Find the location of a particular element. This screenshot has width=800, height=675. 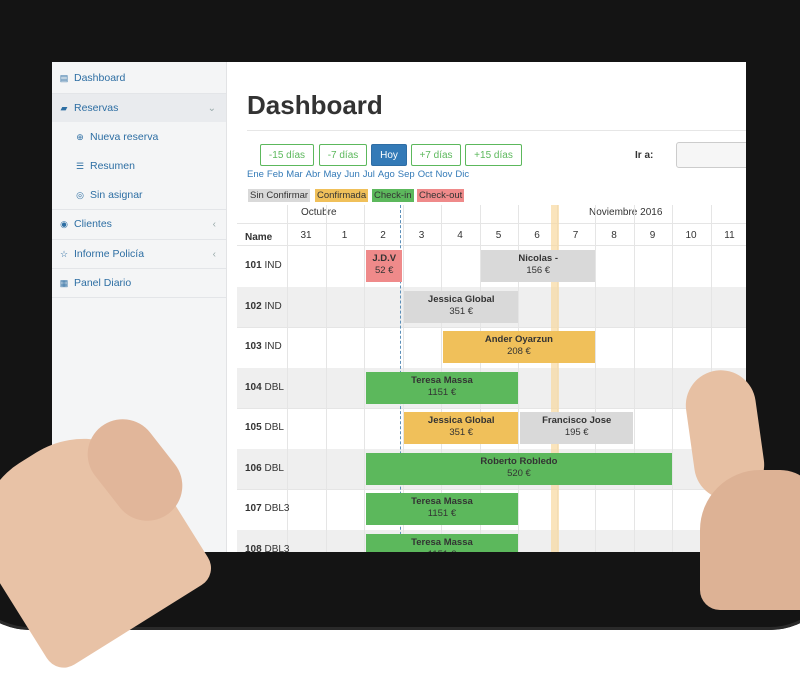

month-link: Jun is located at coordinates (351, 174).